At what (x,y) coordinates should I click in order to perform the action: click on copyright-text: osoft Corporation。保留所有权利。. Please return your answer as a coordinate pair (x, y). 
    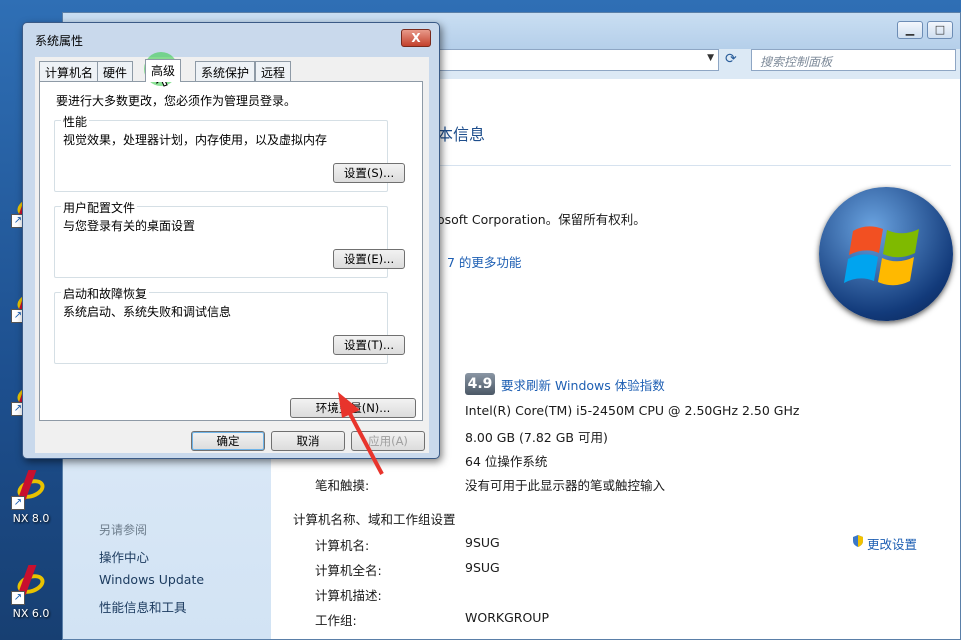
    Looking at the image, I should click on (541, 219).